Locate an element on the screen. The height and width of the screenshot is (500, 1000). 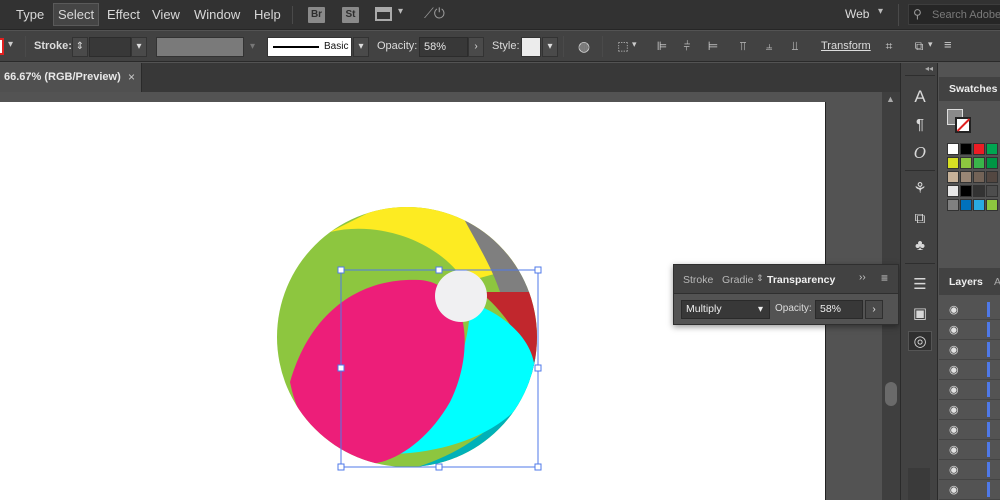
collapse-icon: ◂◂ is located at coordinates (929, 68).